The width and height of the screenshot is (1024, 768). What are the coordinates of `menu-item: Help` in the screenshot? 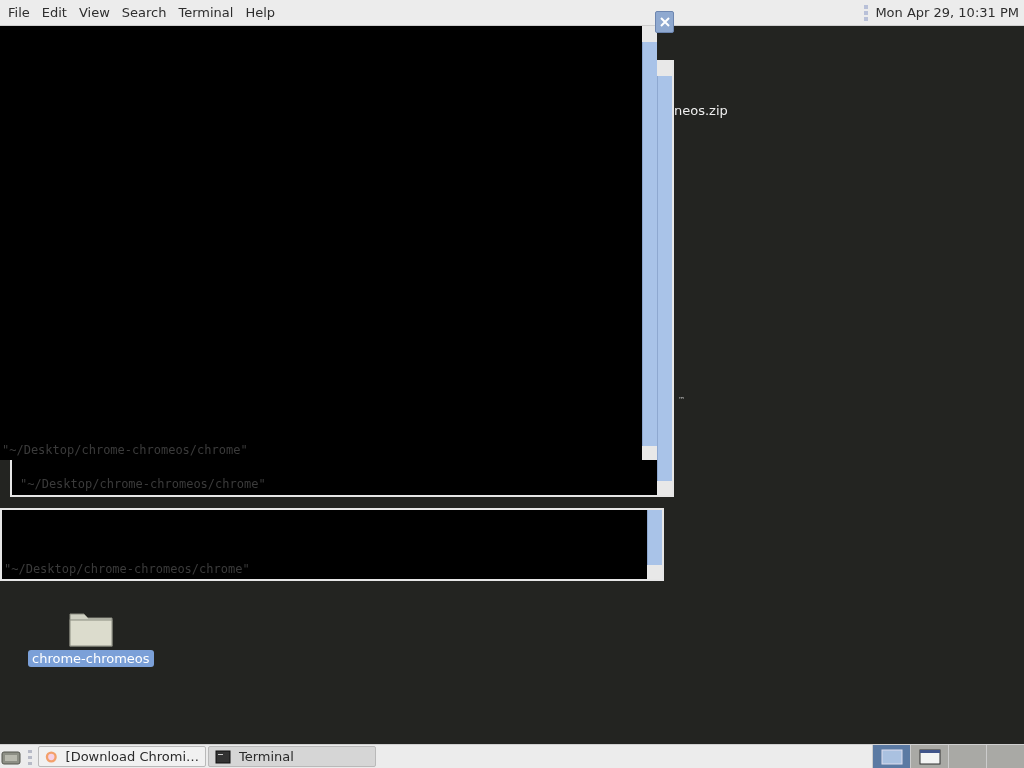 It's located at (260, 12).